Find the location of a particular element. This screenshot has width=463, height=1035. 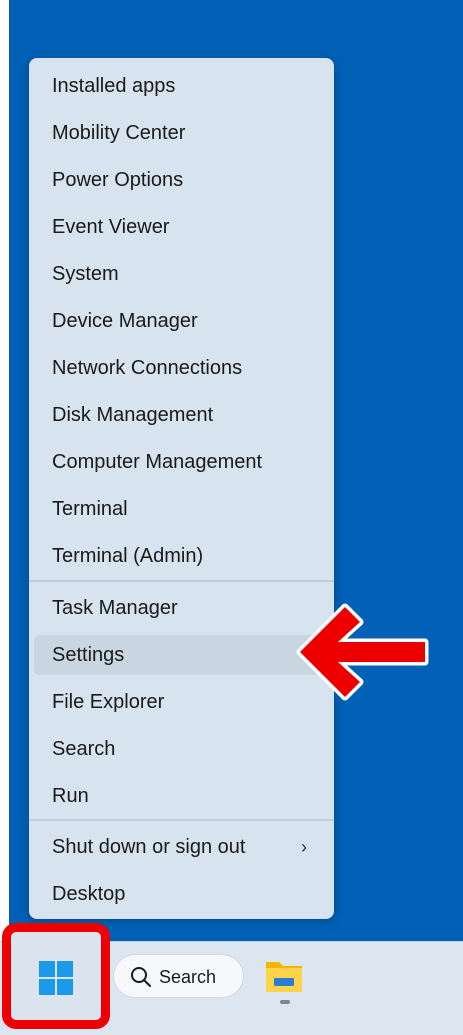

menu-item-power-options: Power Options is located at coordinates (181, 180).